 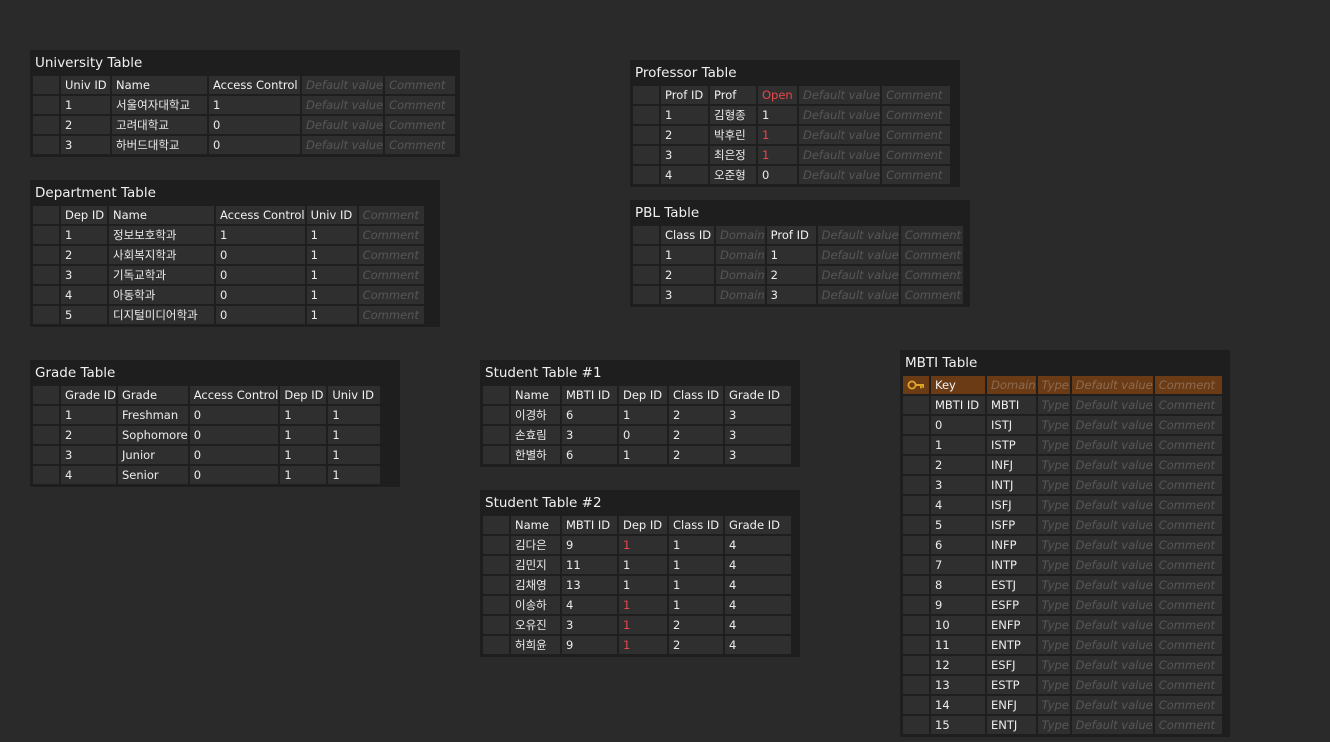 What do you see at coordinates (260, 215) in the screenshot?
I see `header-cell: Access Control` at bounding box center [260, 215].